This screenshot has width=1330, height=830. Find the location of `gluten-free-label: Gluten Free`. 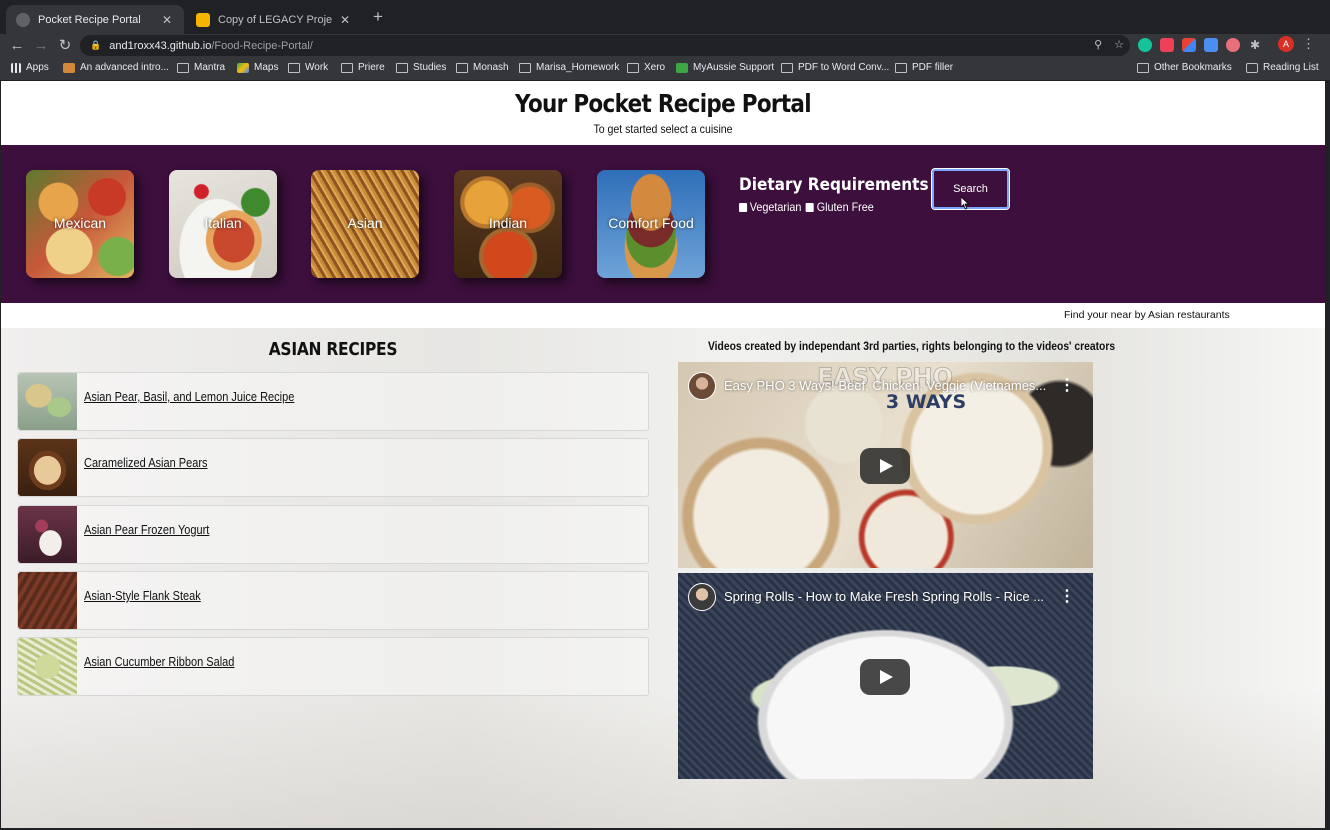

gluten-free-label: Gluten Free is located at coordinates (845, 207).